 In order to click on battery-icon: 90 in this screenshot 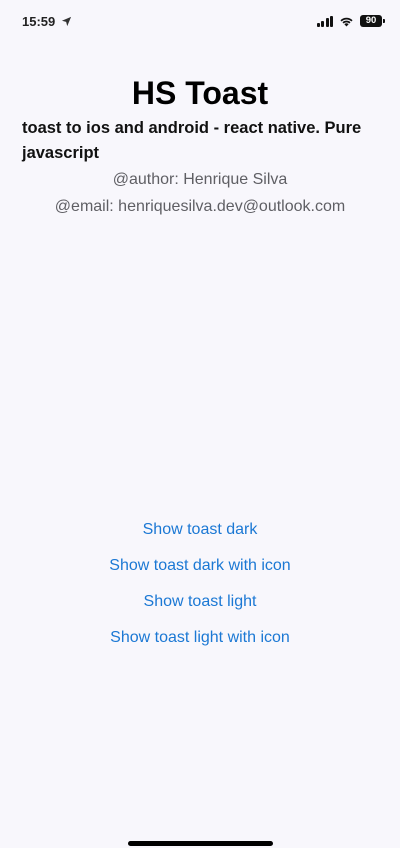, I will do `click(372, 21)`.